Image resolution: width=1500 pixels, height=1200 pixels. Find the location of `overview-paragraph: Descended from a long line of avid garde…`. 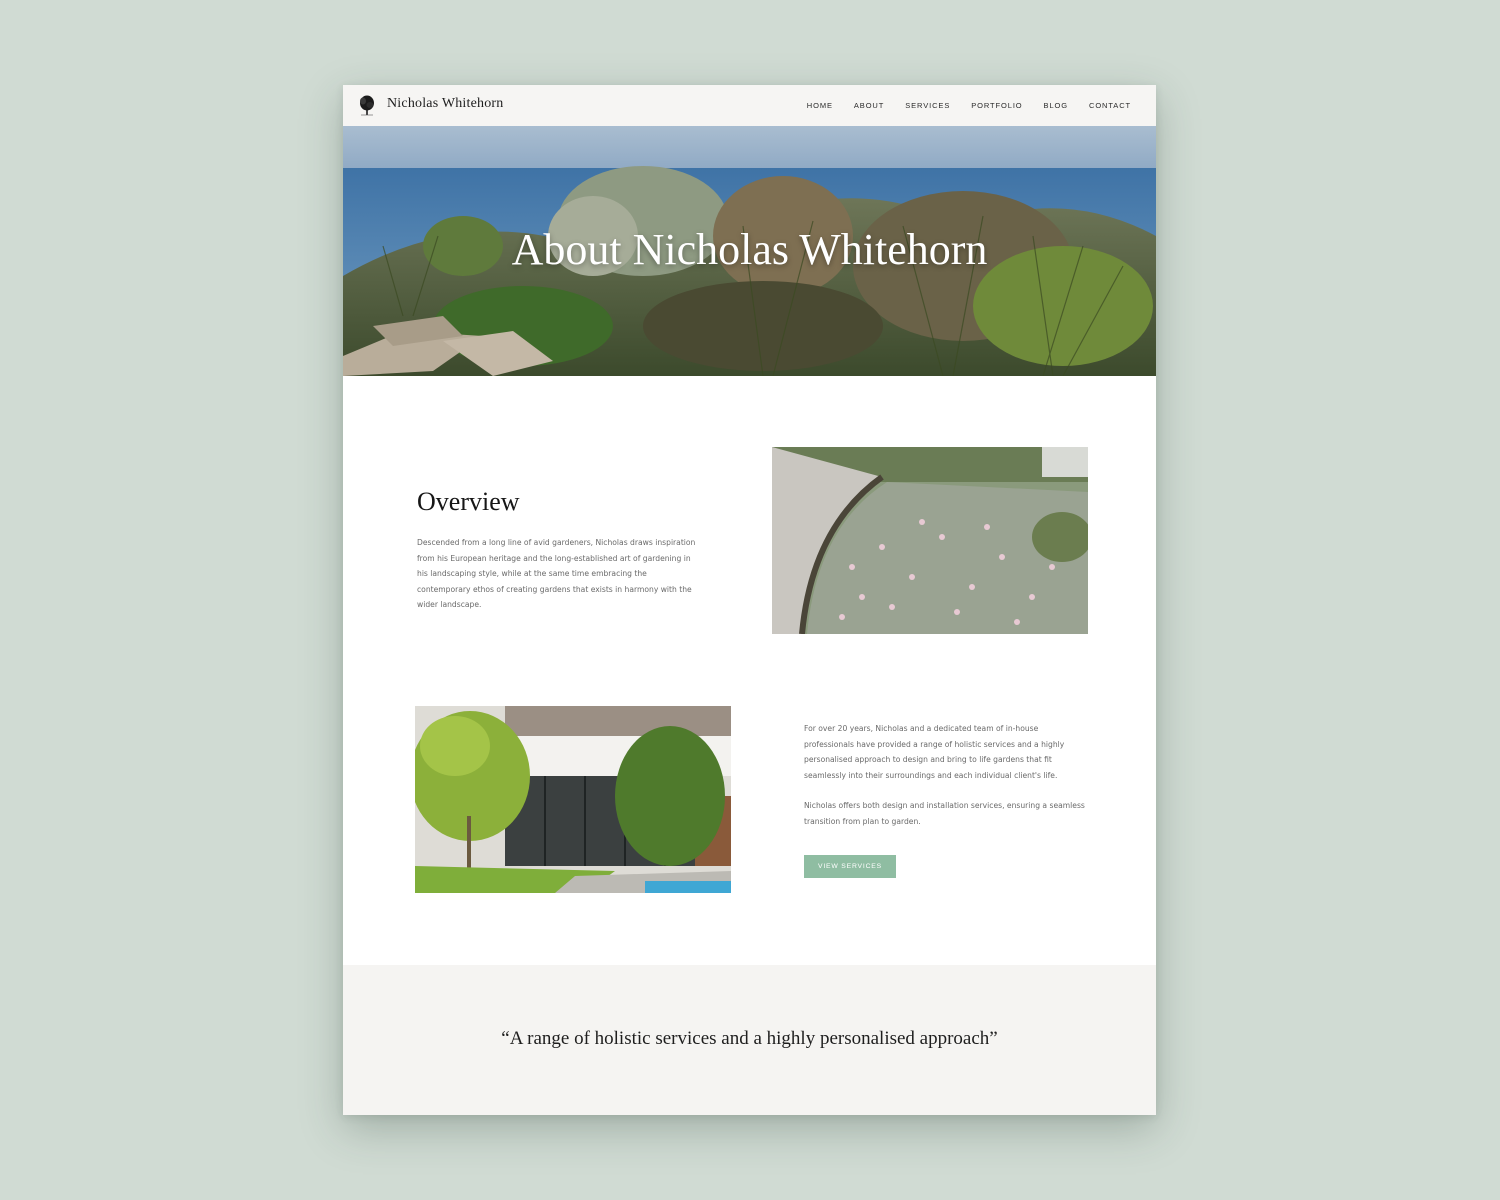

overview-paragraph: Descended from a long line of avid garde… is located at coordinates (556, 574).